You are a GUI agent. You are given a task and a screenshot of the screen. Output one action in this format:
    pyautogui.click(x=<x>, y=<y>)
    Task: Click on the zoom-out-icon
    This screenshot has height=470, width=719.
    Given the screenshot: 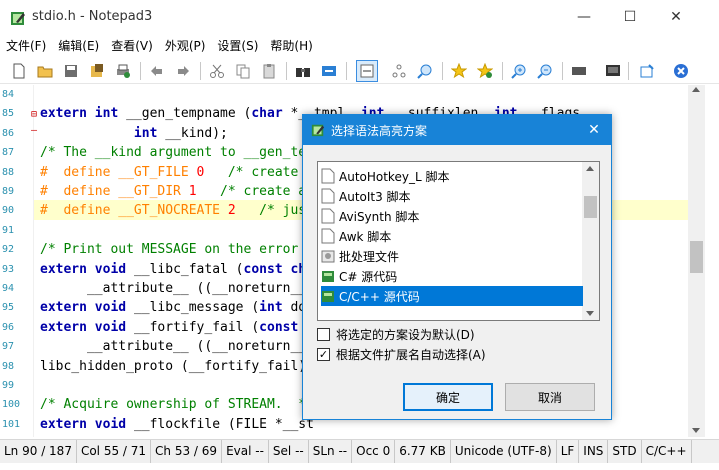 What is the action you would take?
    pyautogui.click(x=545, y=71)
    